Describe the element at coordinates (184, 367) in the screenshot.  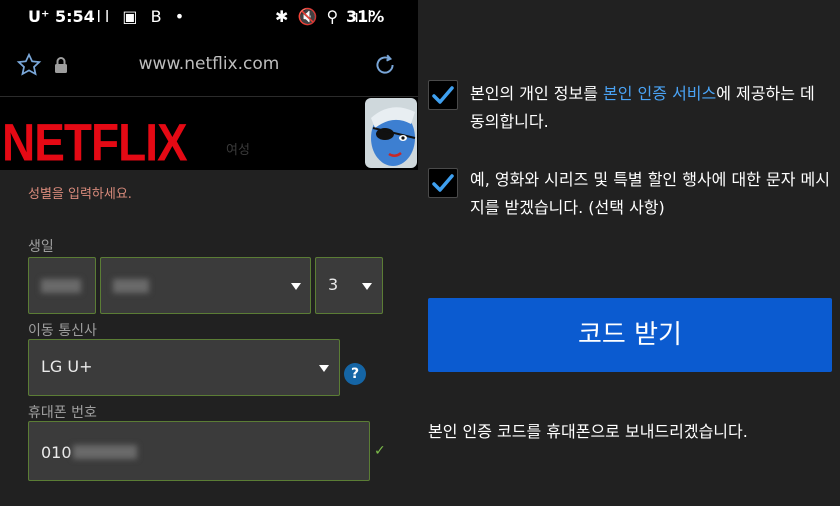
I see `carrier-select: LG U+` at that location.